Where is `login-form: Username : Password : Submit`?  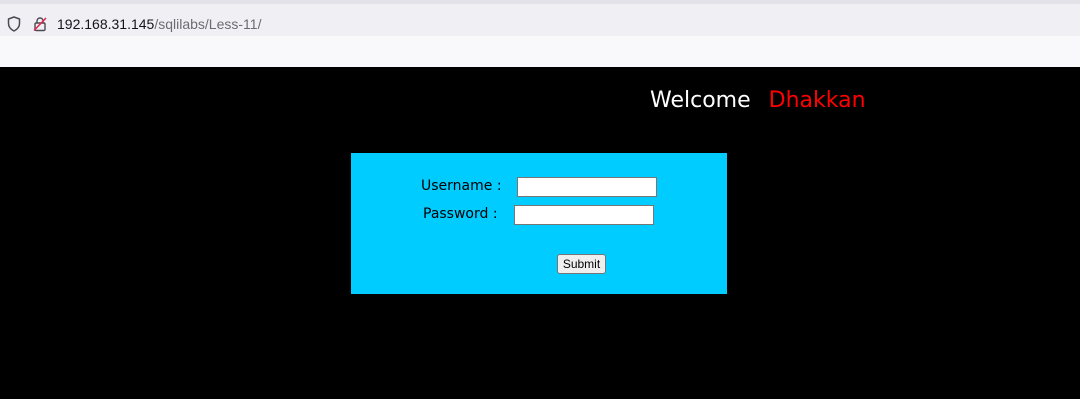 login-form: Username : Password : Submit is located at coordinates (539, 223).